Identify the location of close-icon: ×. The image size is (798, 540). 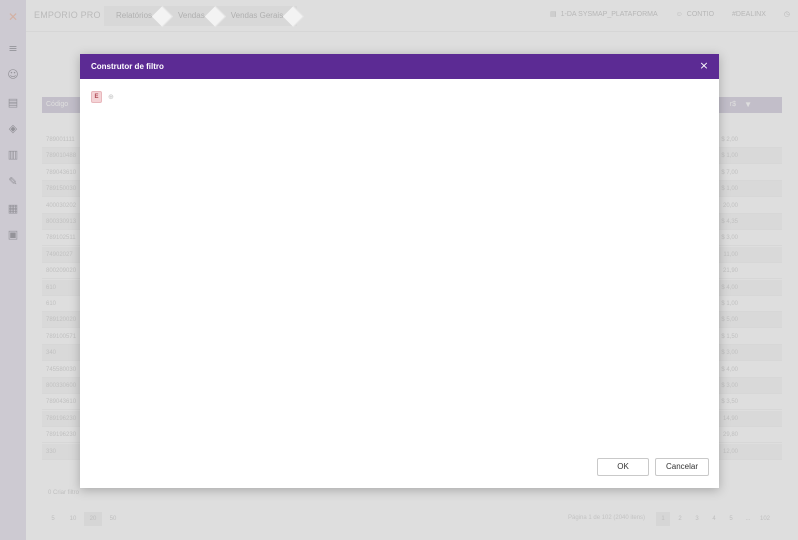
(704, 66).